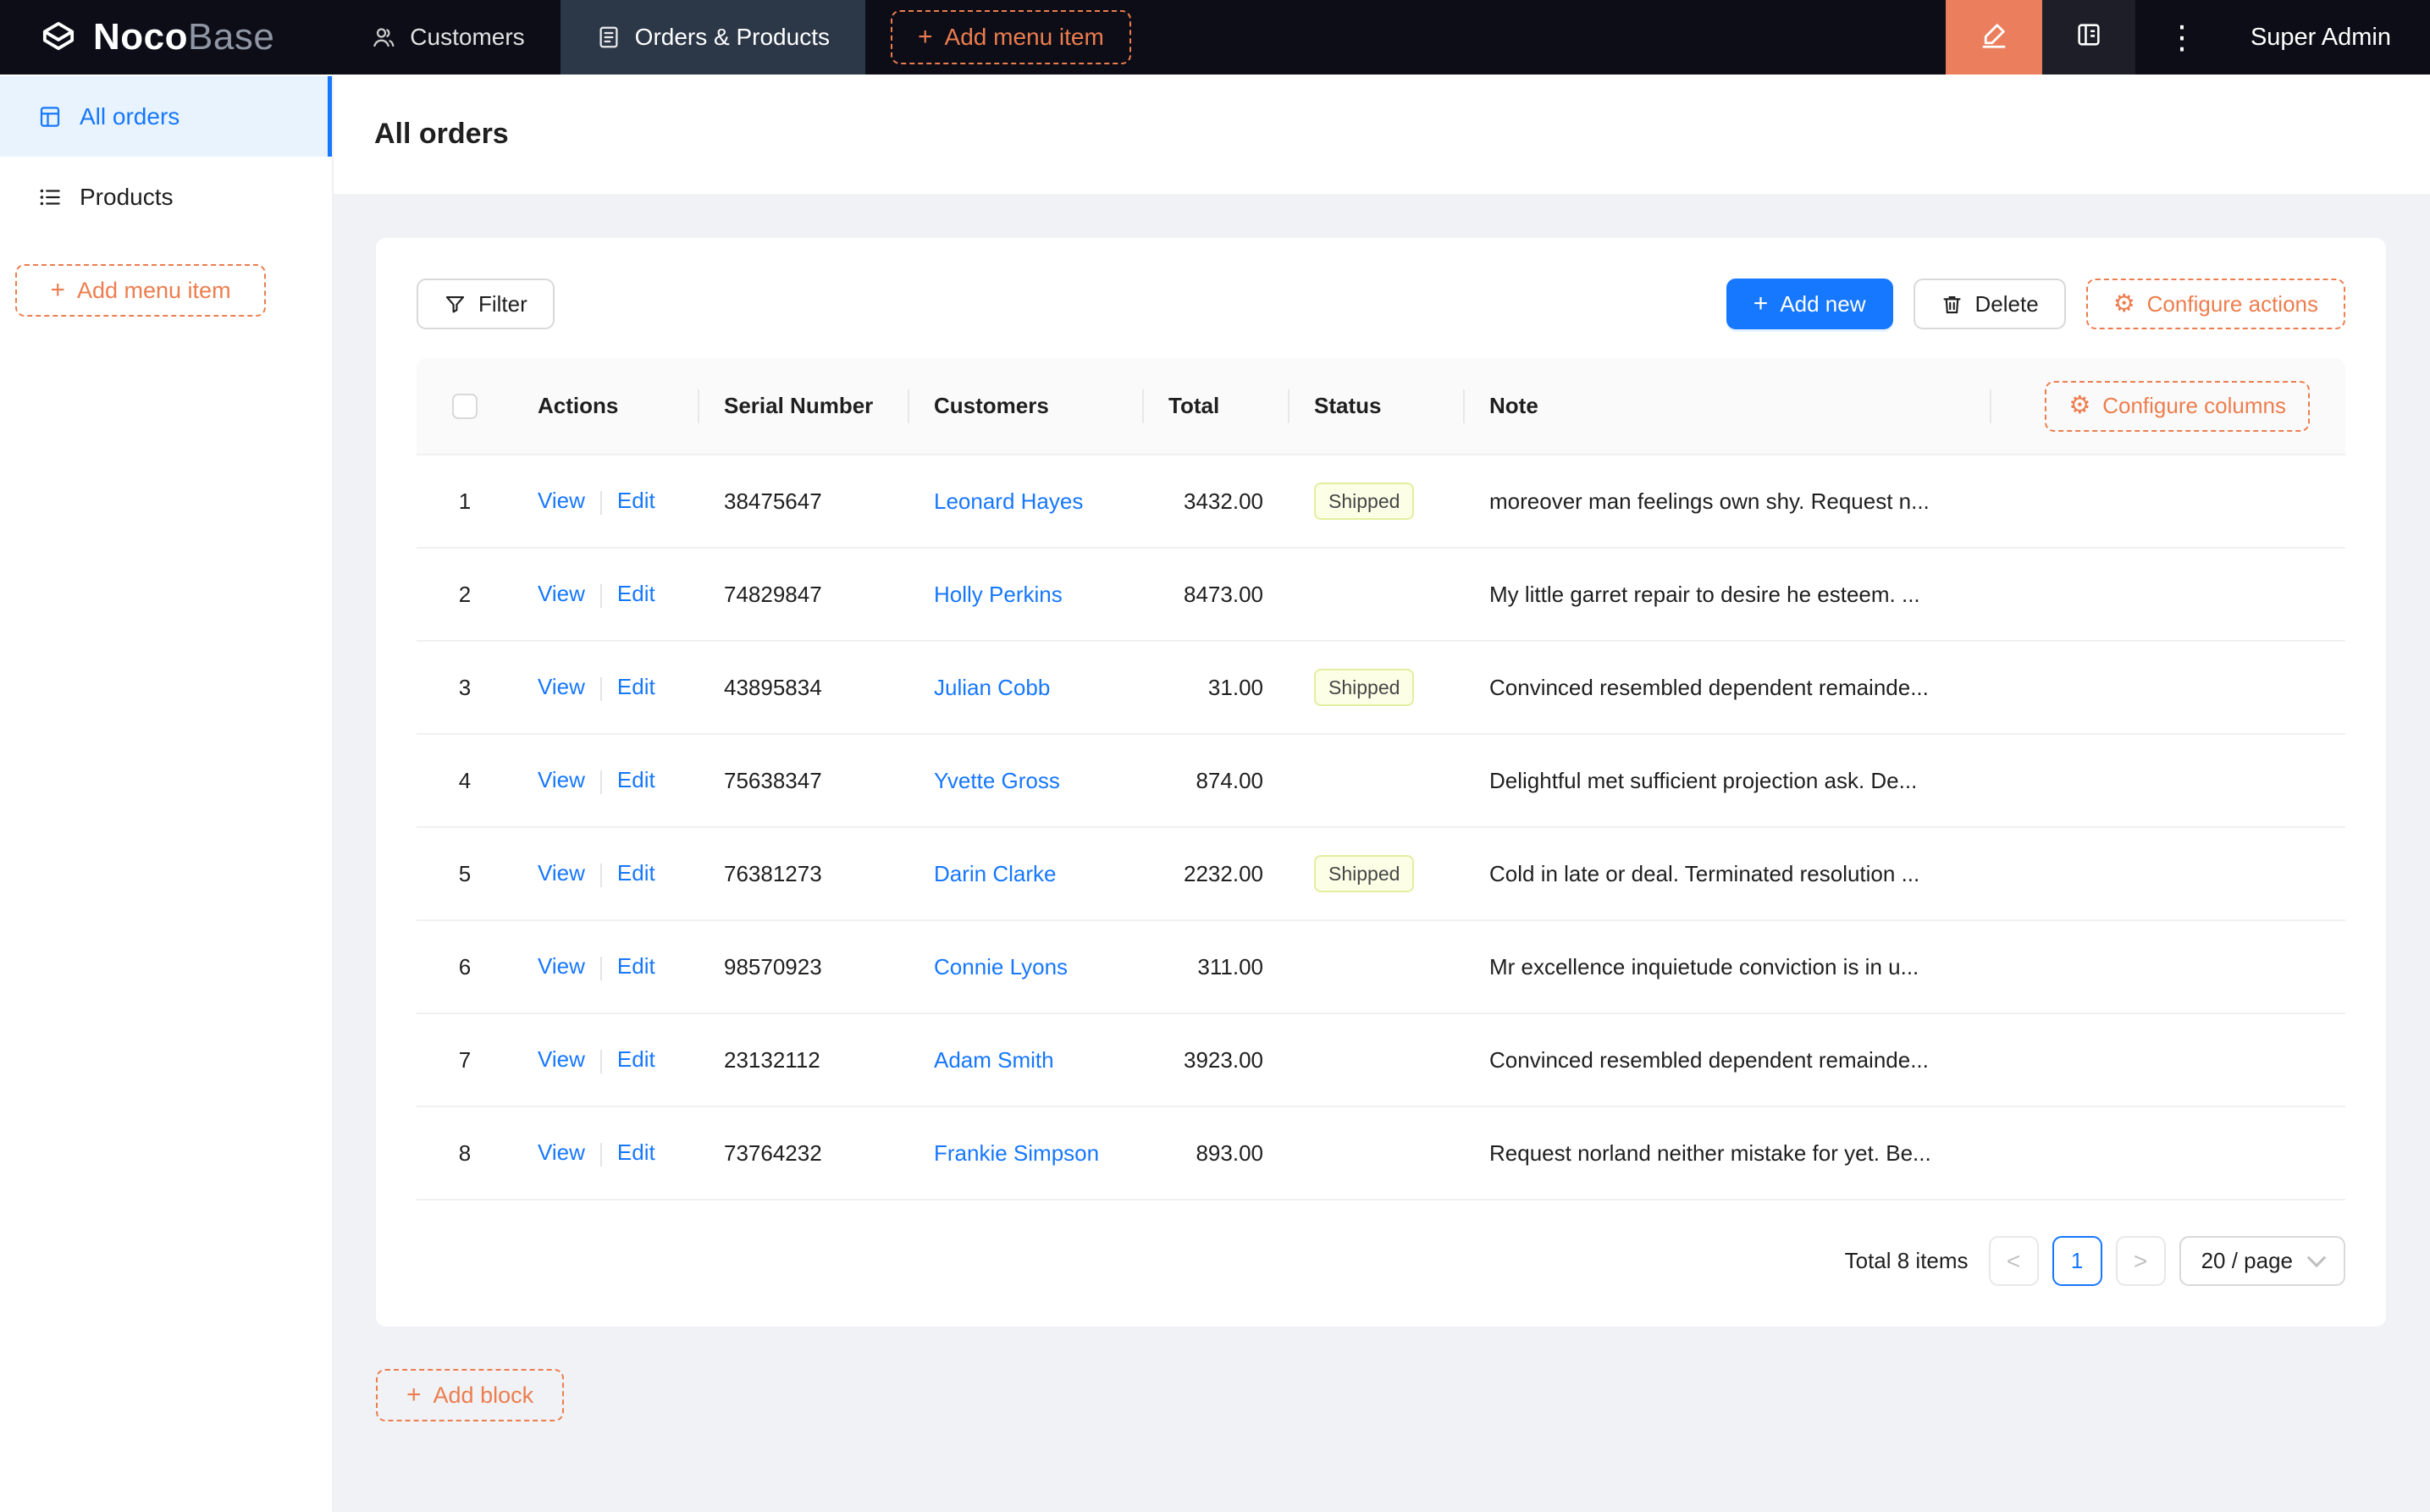 This screenshot has height=1512, width=2430. Describe the element at coordinates (773, 873) in the screenshot. I see `serial-number-cell: 76381273` at that location.